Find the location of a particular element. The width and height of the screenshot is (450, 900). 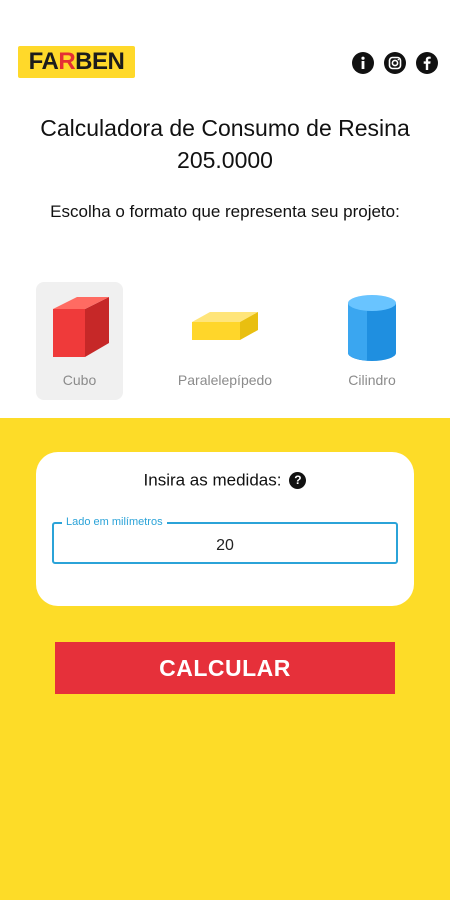

logo-text: FARBEN is located at coordinates (76, 61).